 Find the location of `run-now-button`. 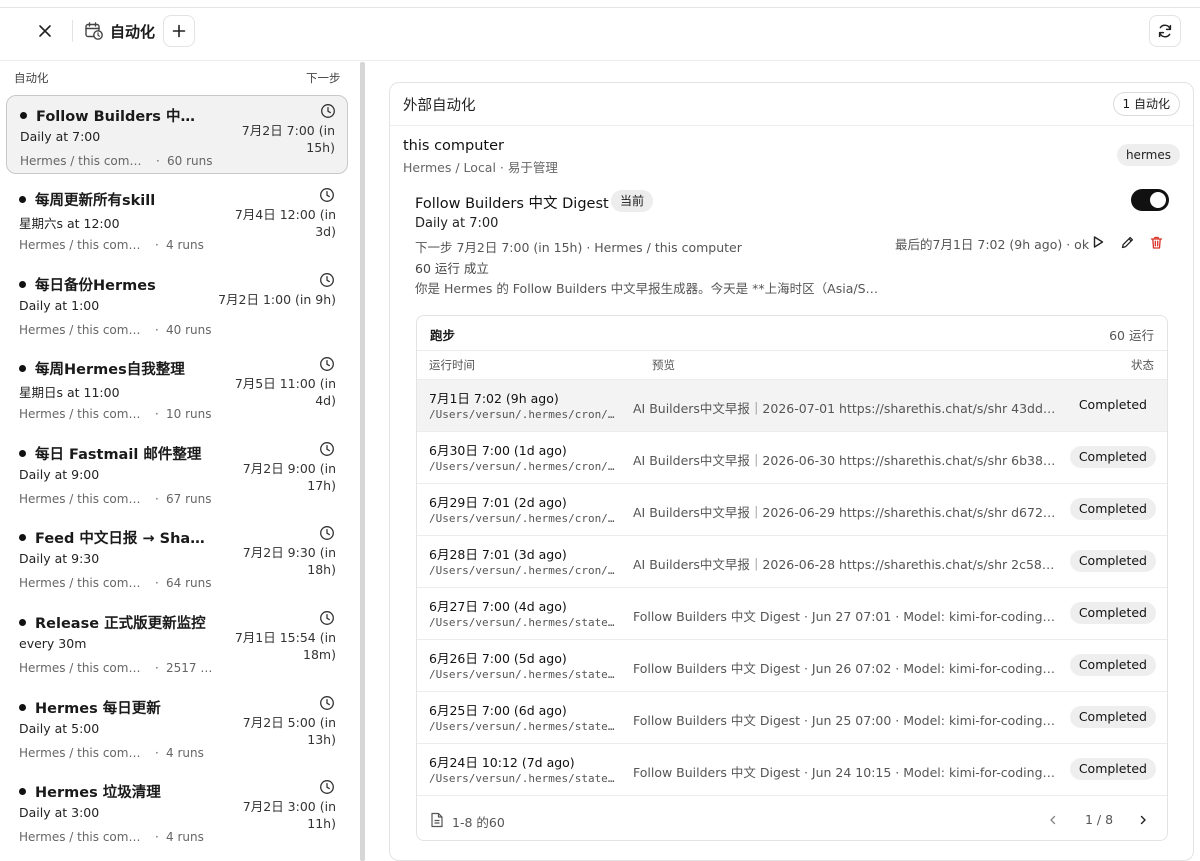

run-now-button is located at coordinates (1098, 242).